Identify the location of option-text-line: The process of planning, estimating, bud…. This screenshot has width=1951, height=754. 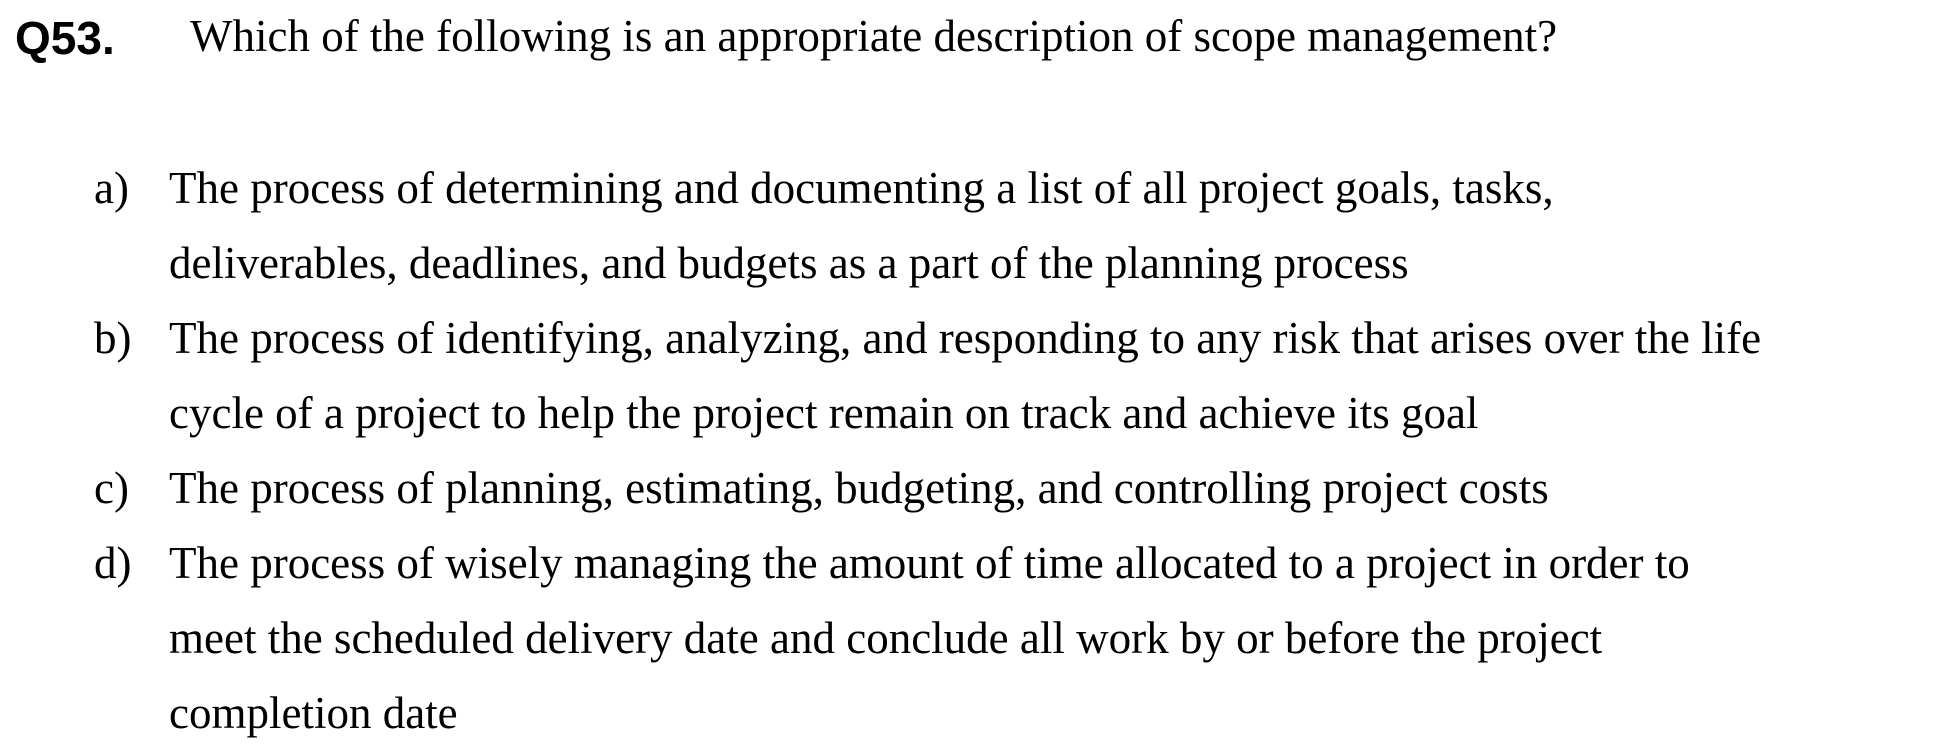
(859, 488).